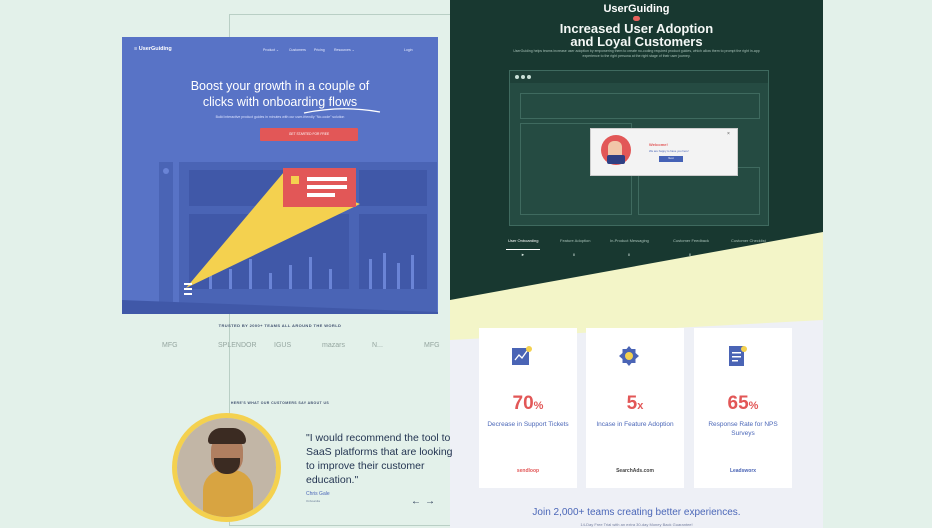  I want to click on tab-label: In-Product Messaging, so click(629, 240).